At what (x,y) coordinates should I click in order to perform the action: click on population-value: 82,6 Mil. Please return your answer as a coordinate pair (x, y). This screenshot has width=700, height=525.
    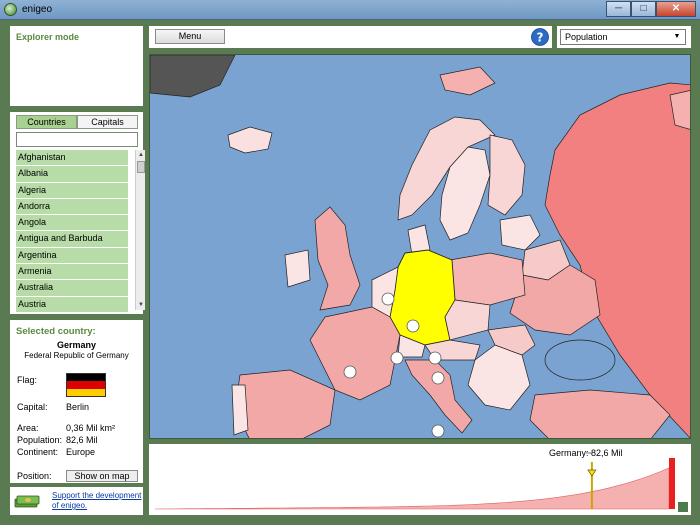
    Looking at the image, I should click on (82, 440).